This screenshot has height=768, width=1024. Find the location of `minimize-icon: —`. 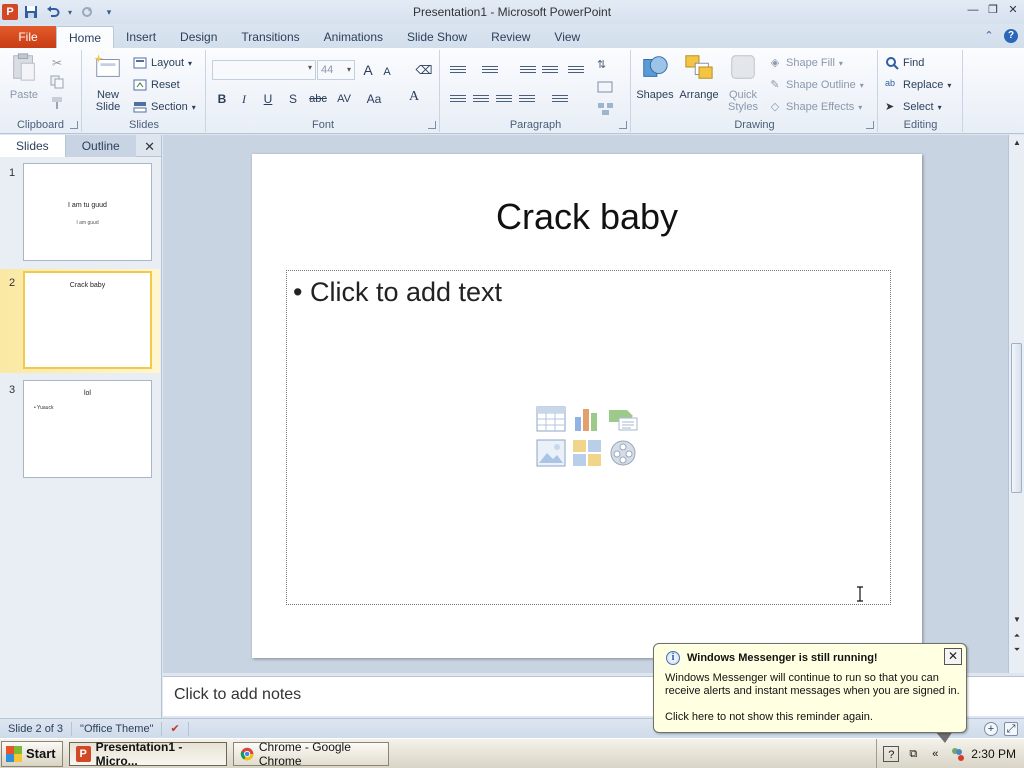

minimize-icon: — is located at coordinates (973, 10).